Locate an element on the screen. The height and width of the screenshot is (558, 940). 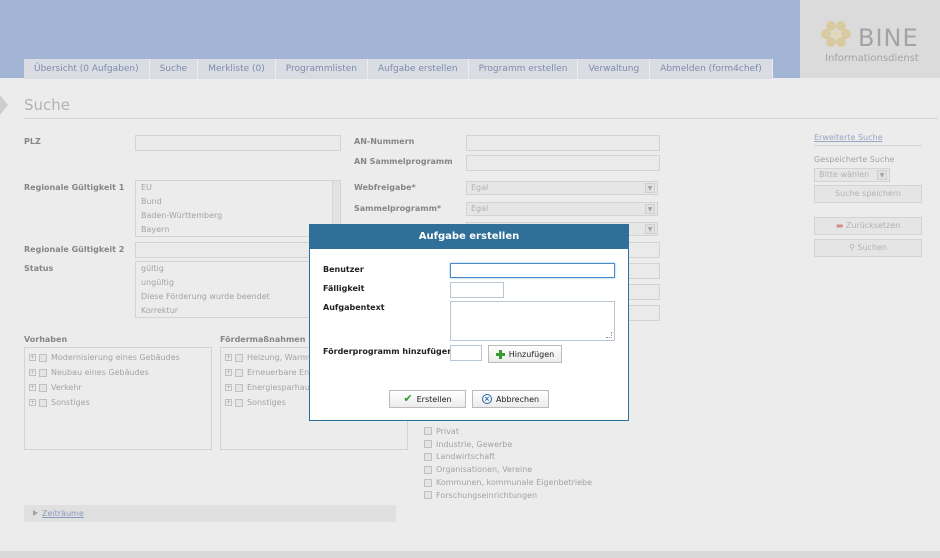
abbrechen-button: × Abbrechen is located at coordinates (510, 399).